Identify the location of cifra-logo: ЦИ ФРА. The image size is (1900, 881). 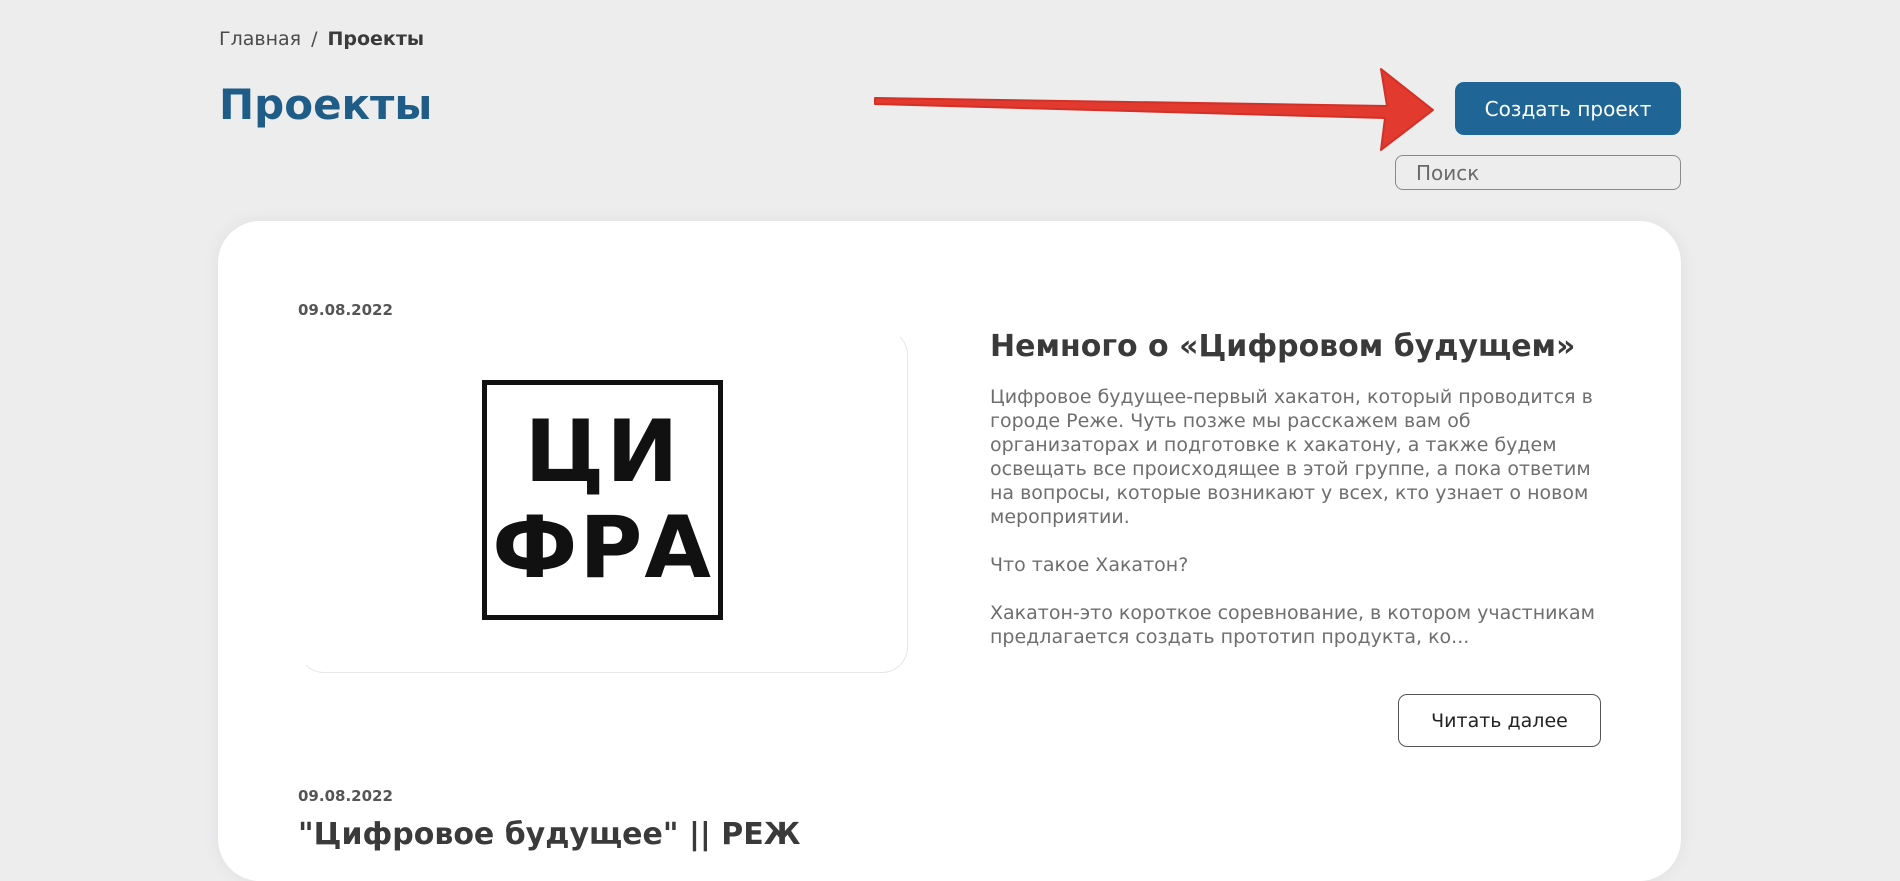
(602, 500).